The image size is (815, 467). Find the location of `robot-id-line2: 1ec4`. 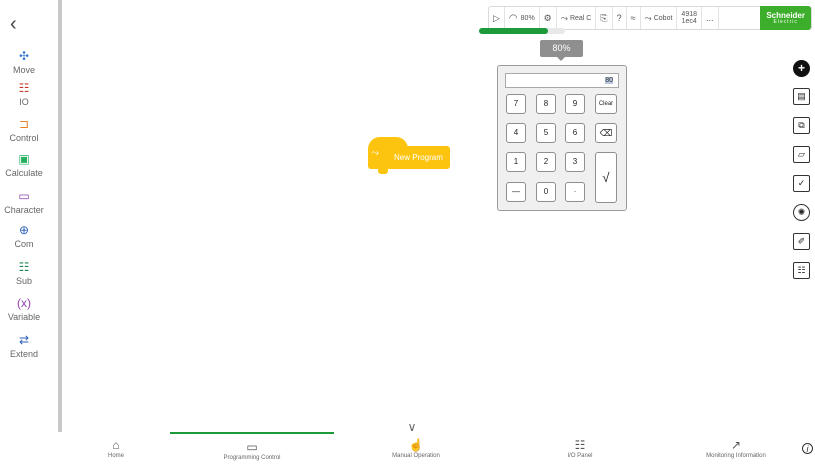

robot-id-line2: 1ec4 is located at coordinates (689, 21).